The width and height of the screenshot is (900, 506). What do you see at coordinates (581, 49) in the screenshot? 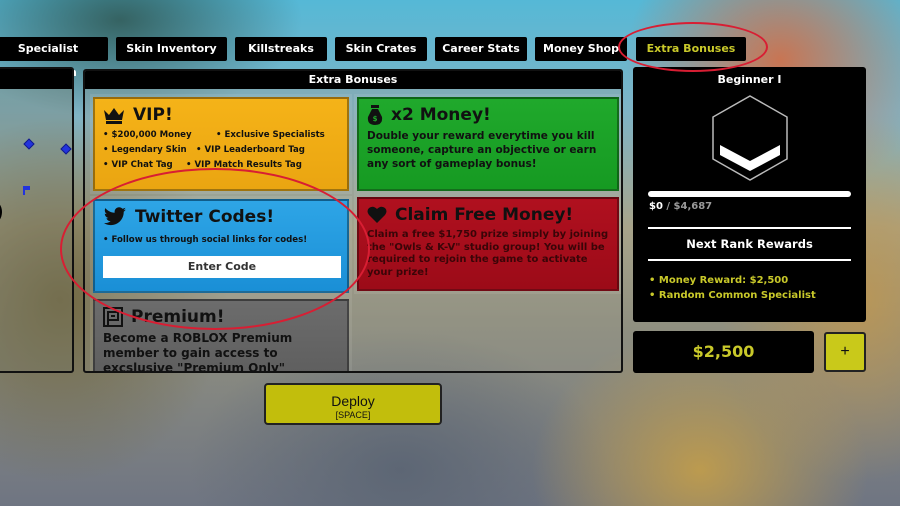
I see `tab-money-shop: Money Shop` at bounding box center [581, 49].